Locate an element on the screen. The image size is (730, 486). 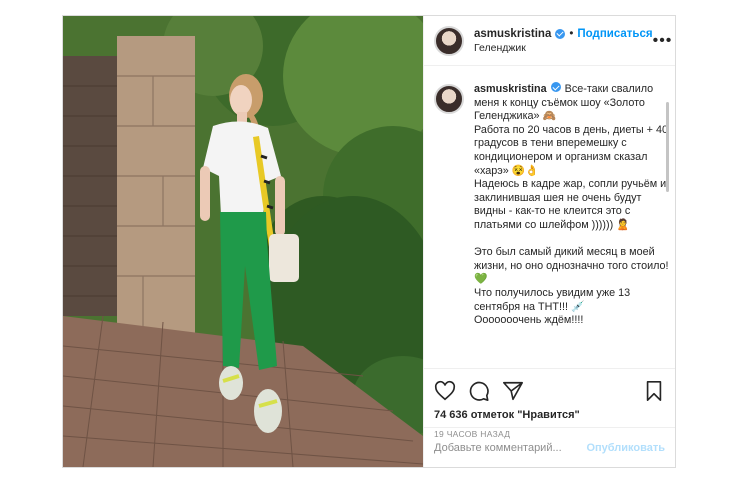
location-link: Геленджик is located at coordinates (563, 48).